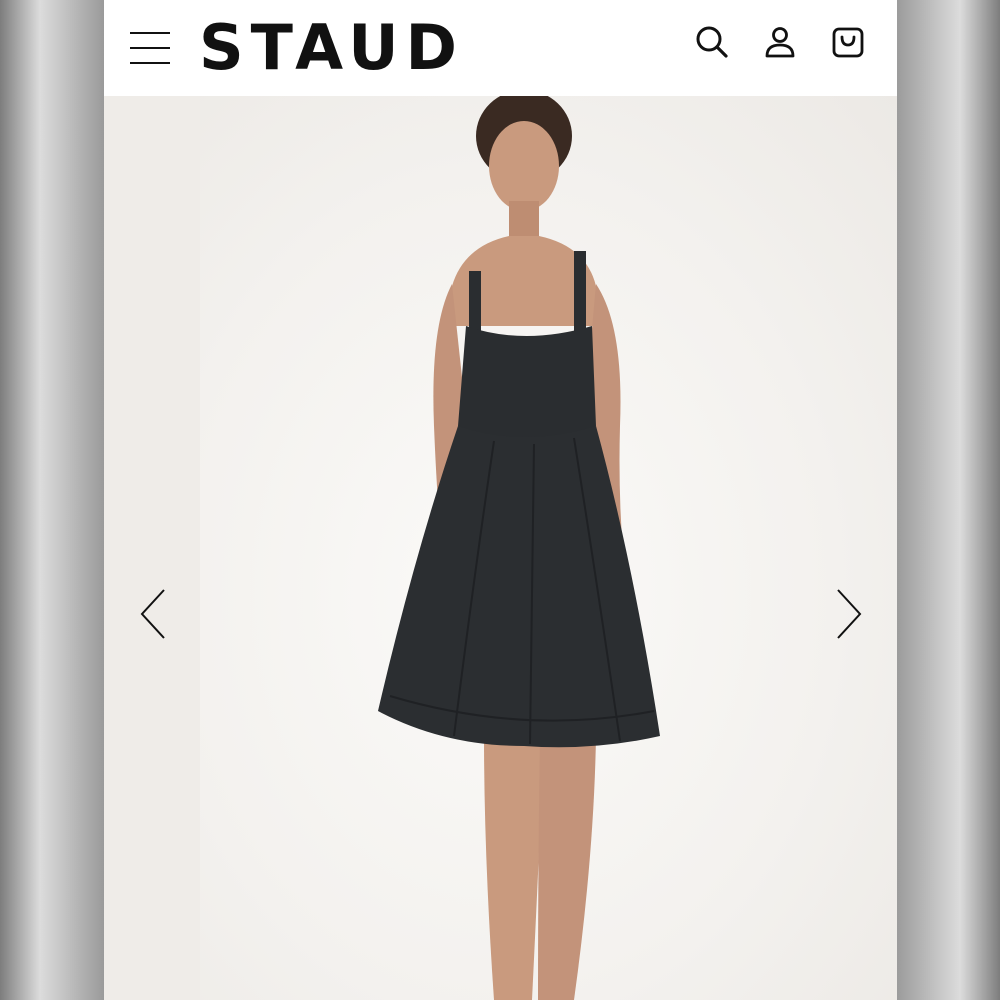 The height and width of the screenshot is (1000, 1000). Describe the element at coordinates (848, 42) in the screenshot. I see `shopping-bag-icon` at that location.